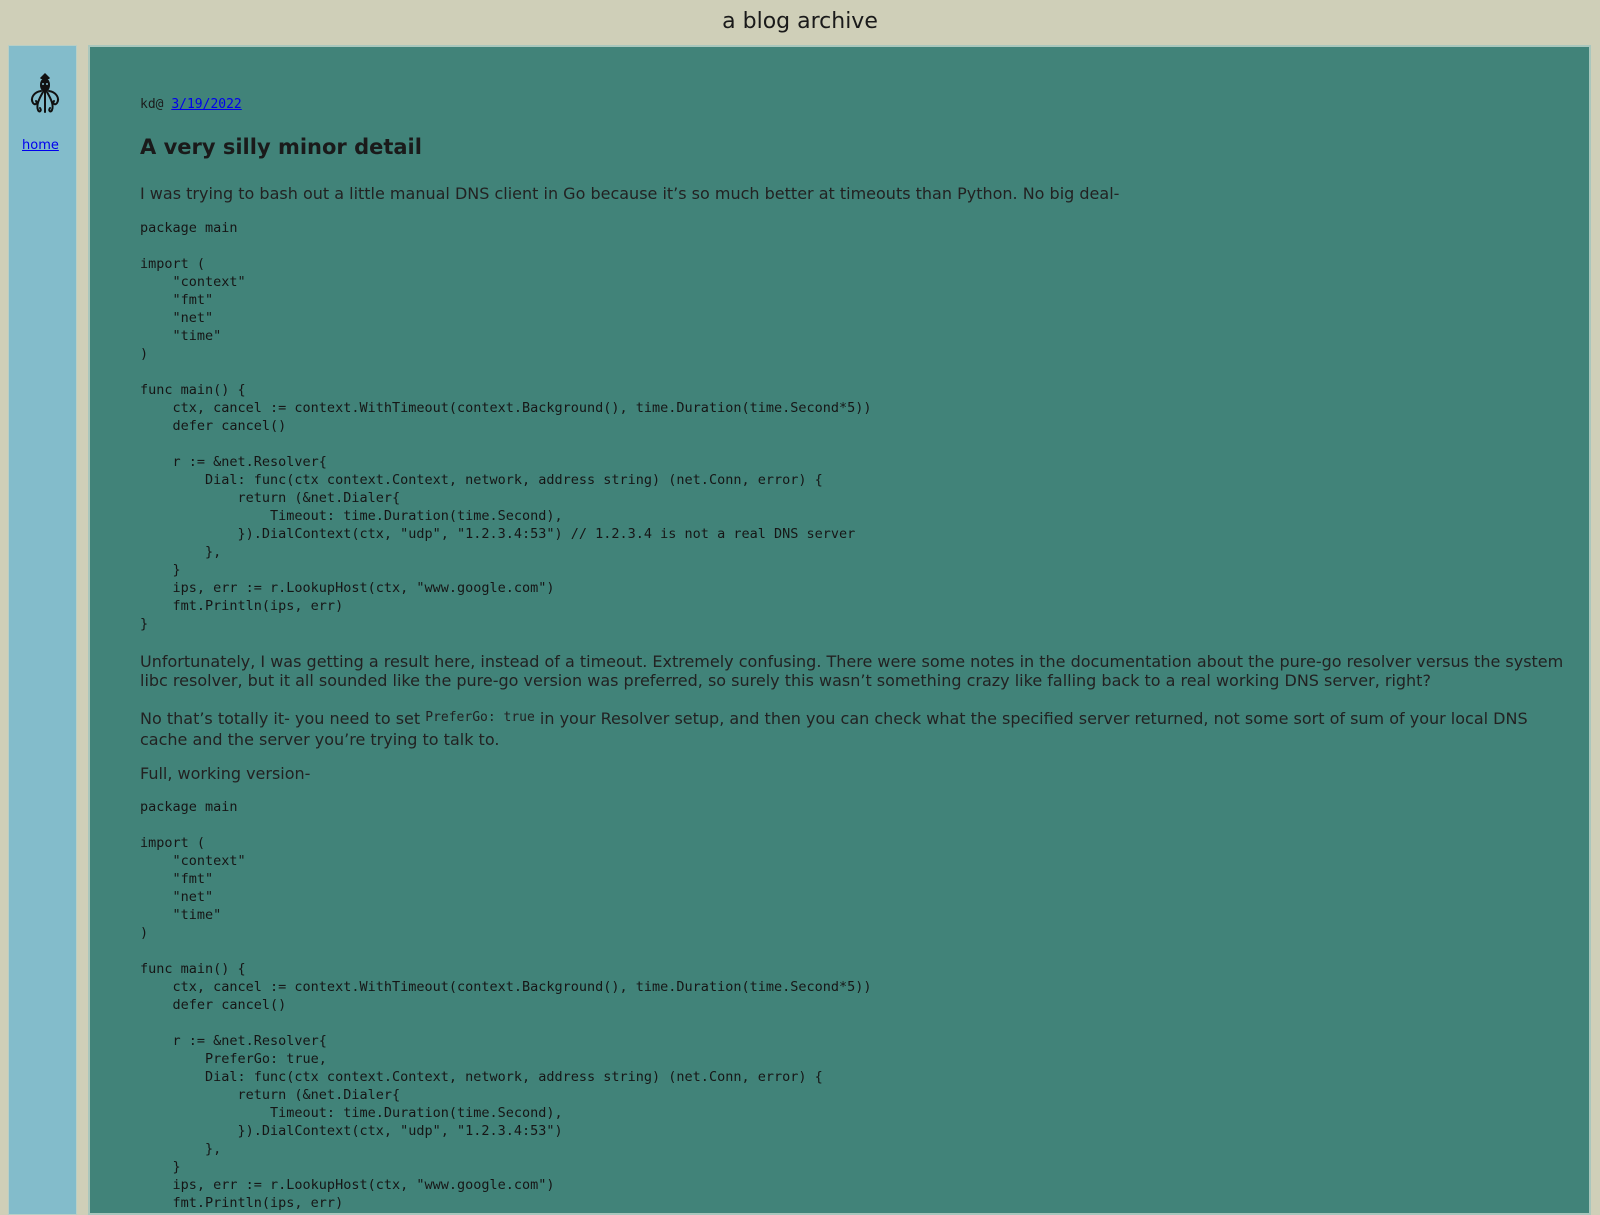  What do you see at coordinates (281, 147) in the screenshot?
I see `post-title: A very silly minor detail` at bounding box center [281, 147].